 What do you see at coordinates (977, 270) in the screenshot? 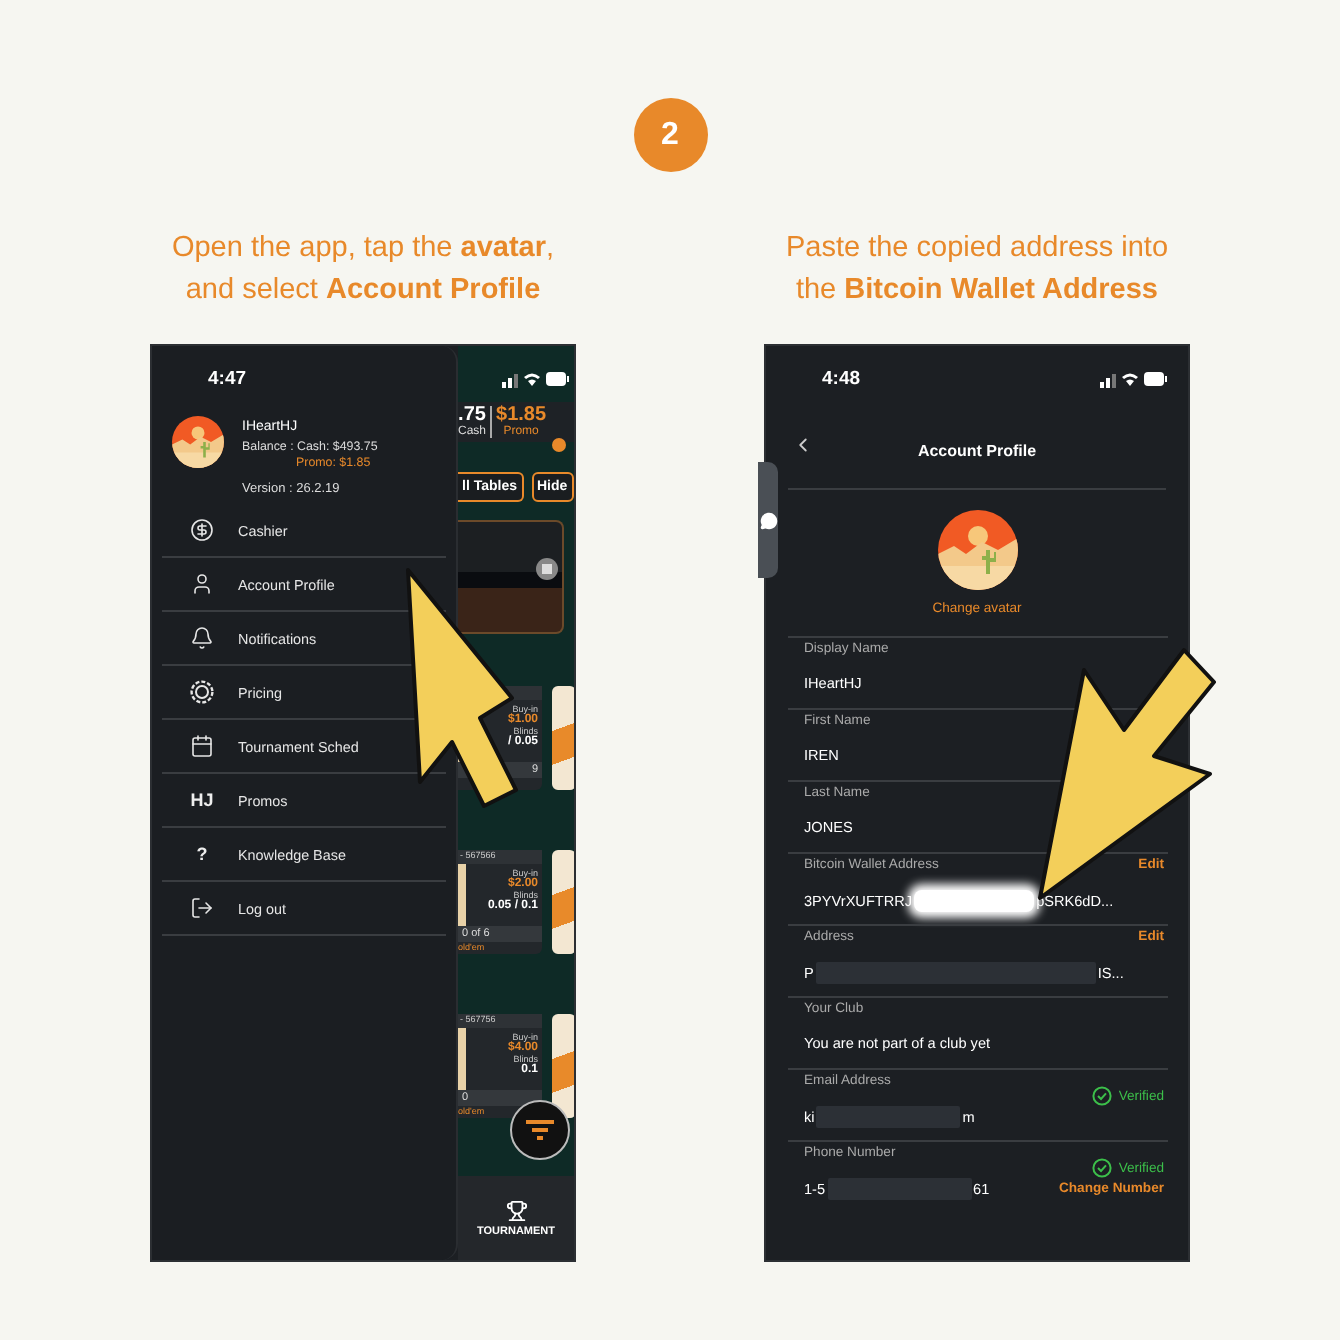
I see `step-caption: Paste the copied address into the Bitcoin Wallet Address` at bounding box center [977, 270].